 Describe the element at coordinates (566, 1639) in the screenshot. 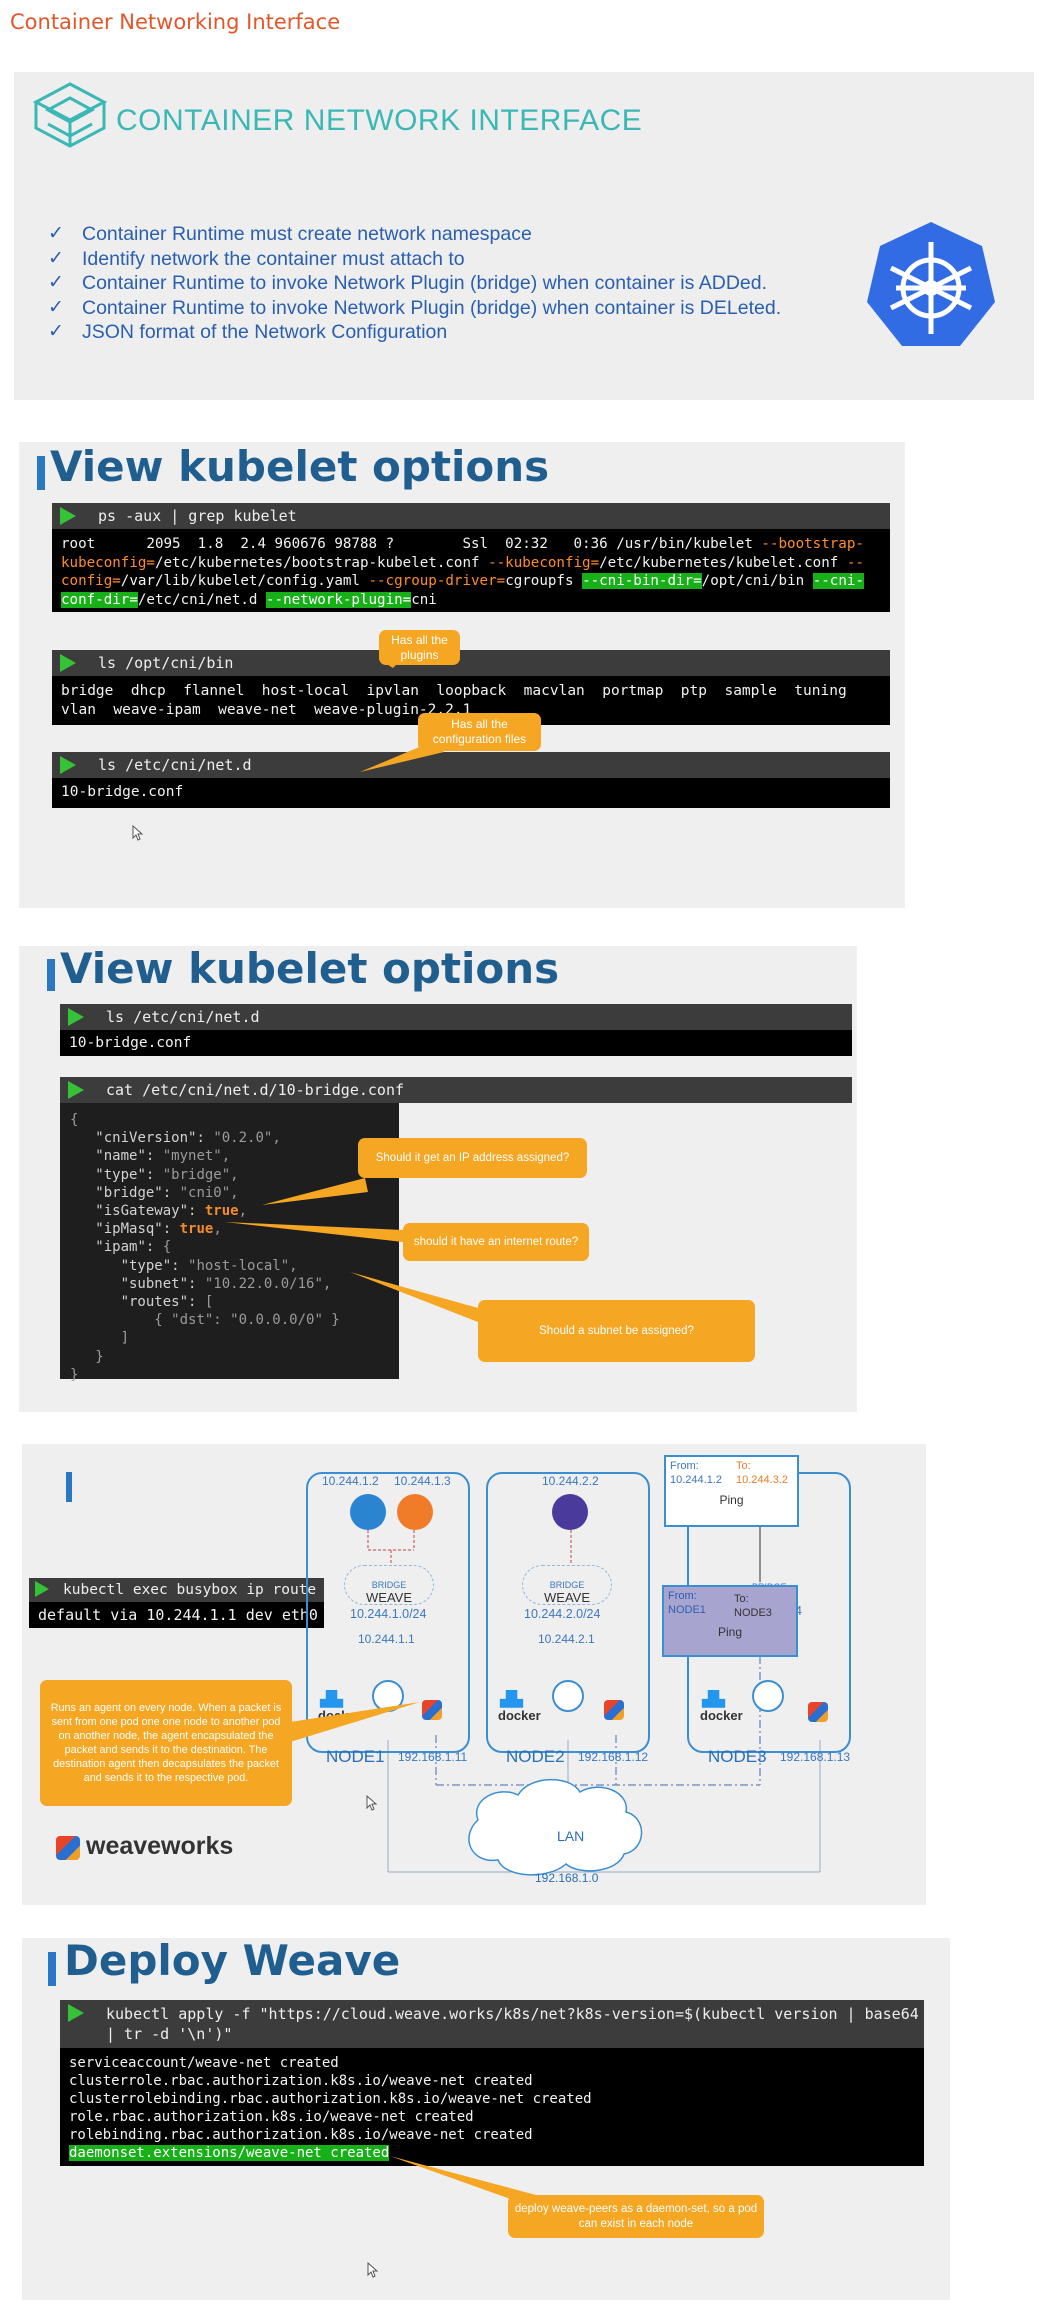

I see `bridge-gateway-ip: 10.244.2.1` at that location.